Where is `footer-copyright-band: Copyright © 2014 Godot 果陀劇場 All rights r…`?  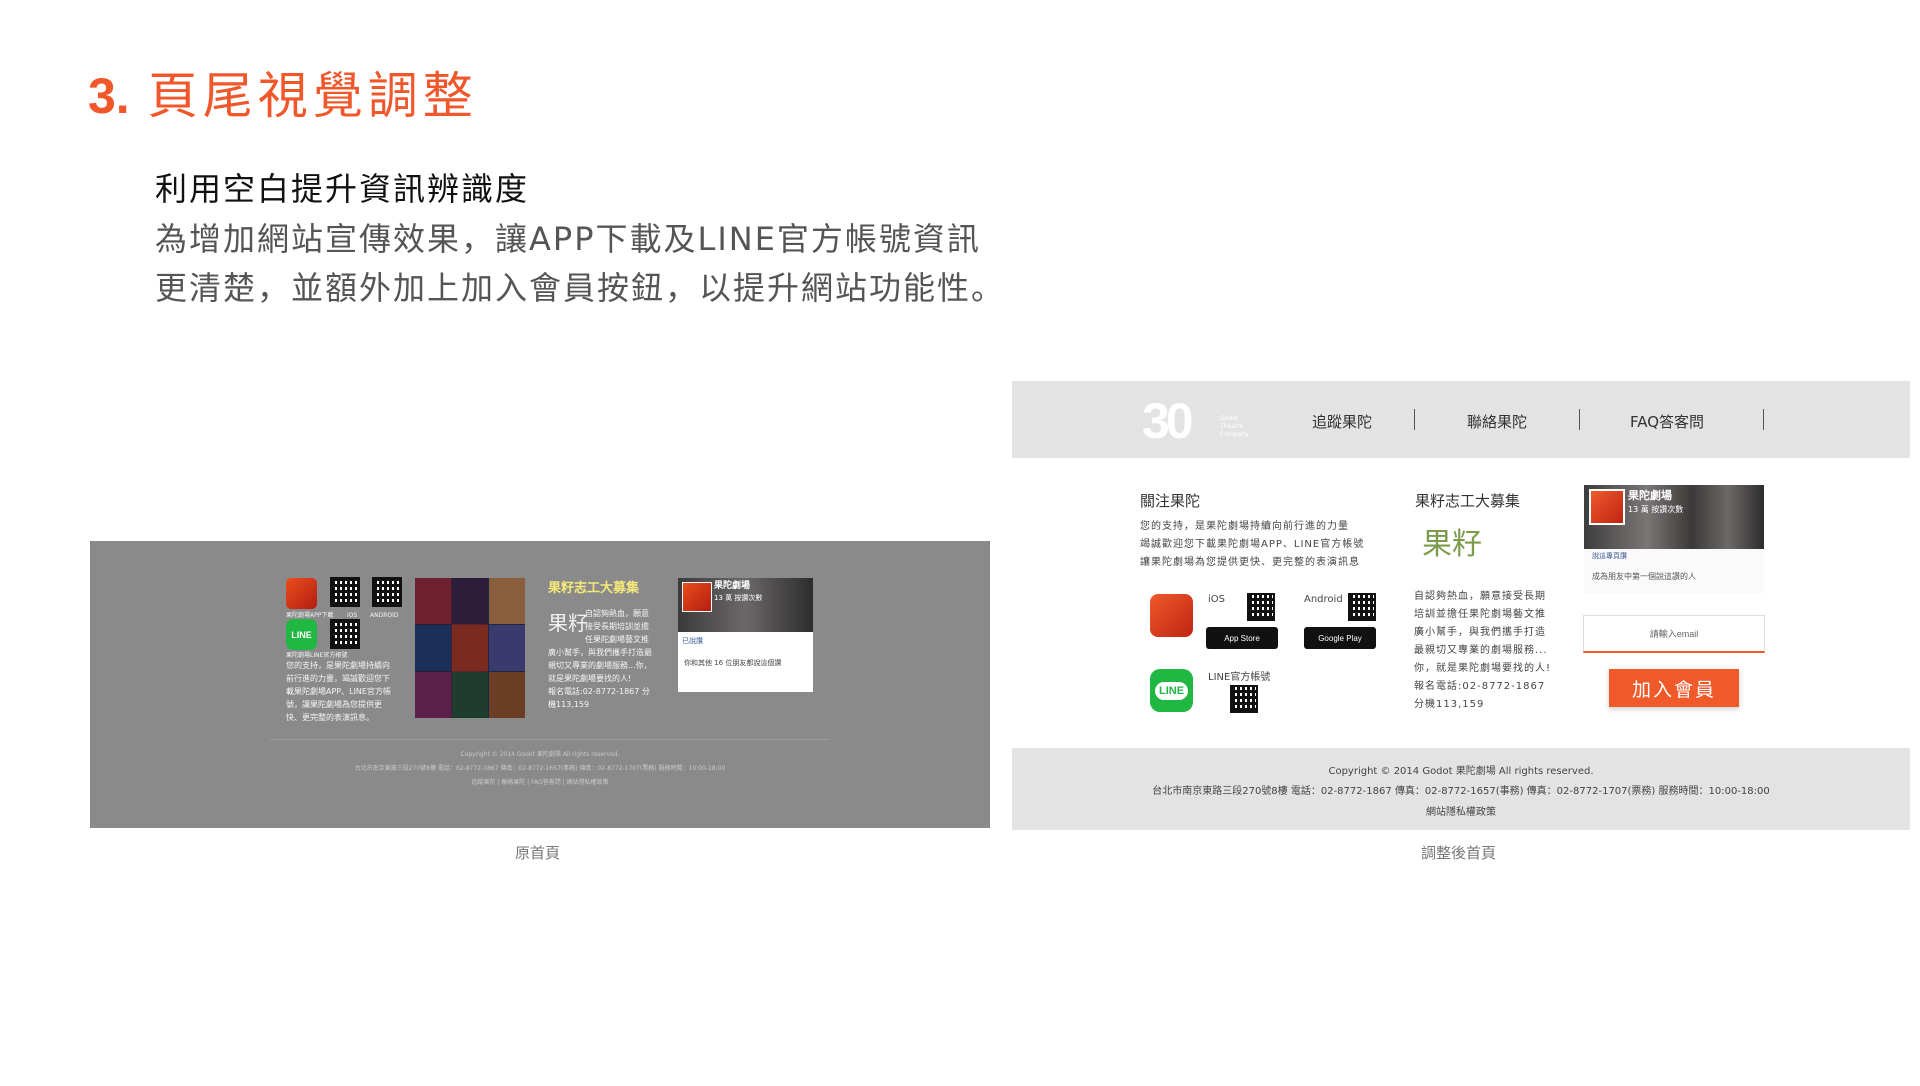 footer-copyright-band: Copyright © 2014 Godot 果陀劇場 All rights r… is located at coordinates (1461, 789).